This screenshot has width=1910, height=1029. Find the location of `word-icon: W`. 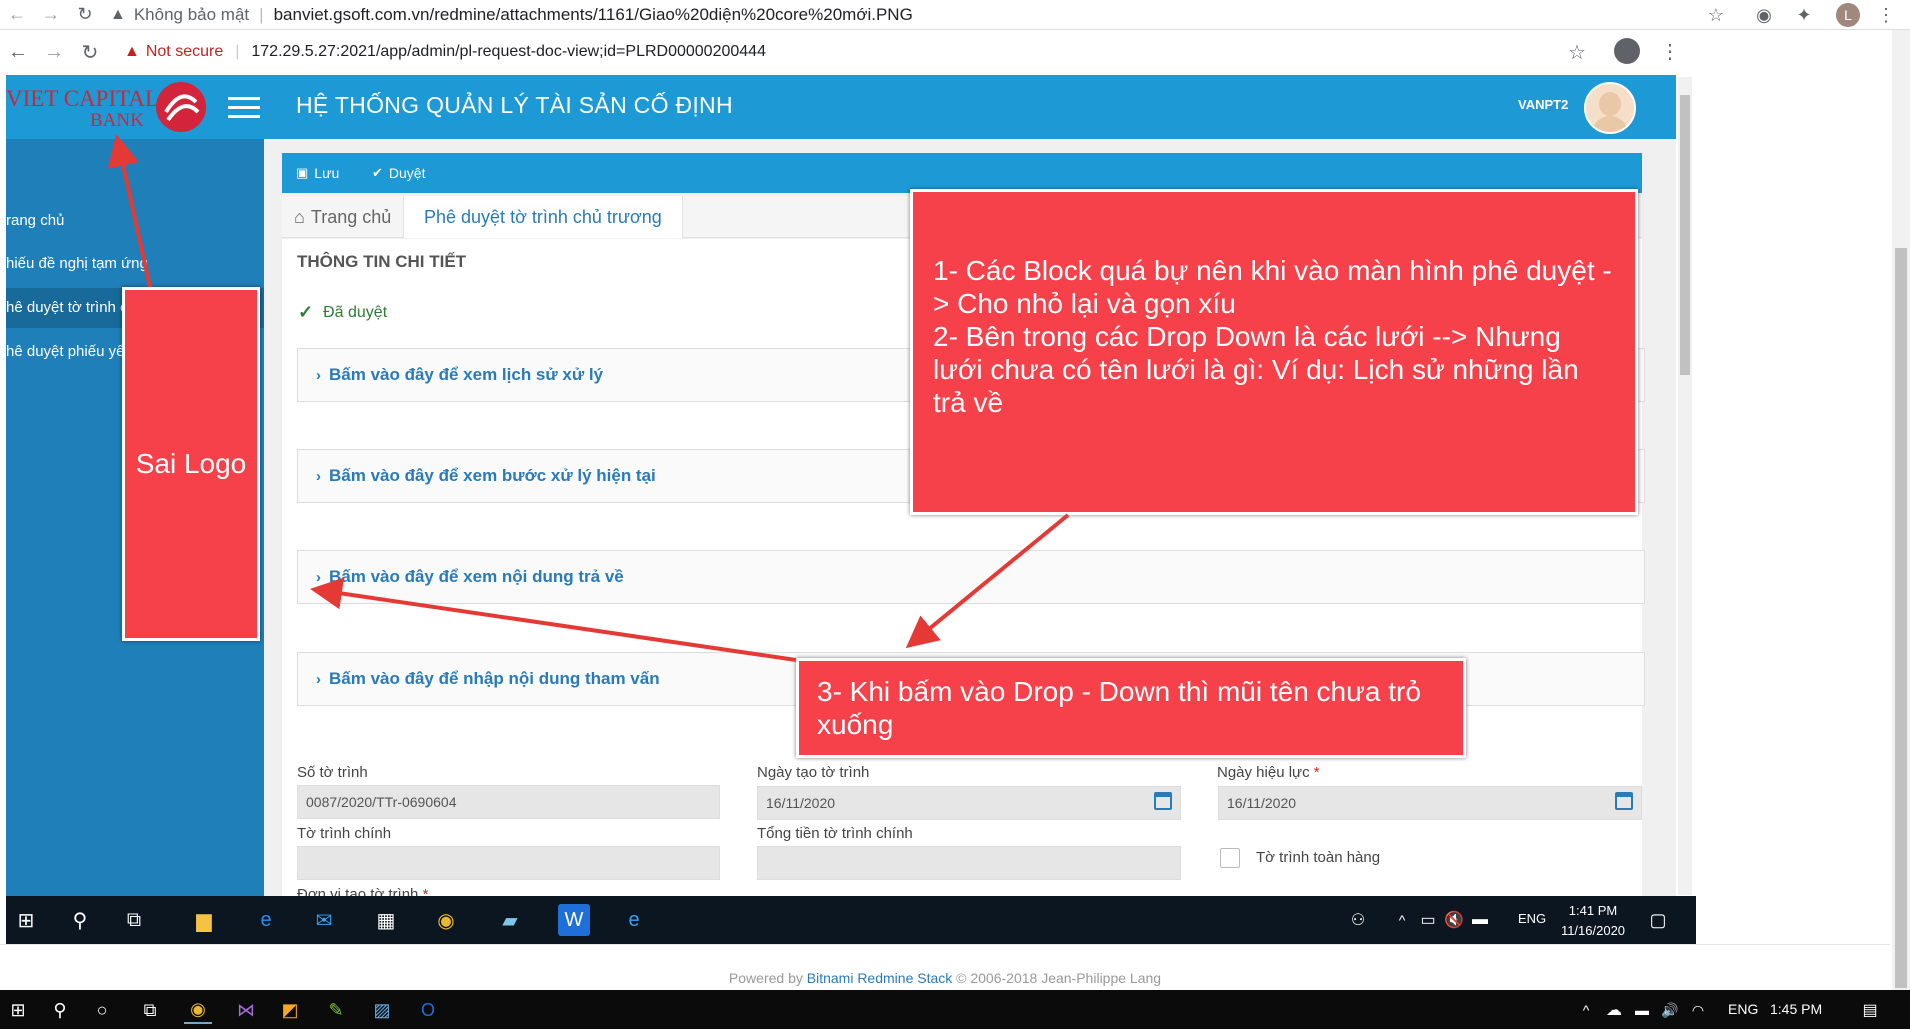

word-icon: W is located at coordinates (574, 920).